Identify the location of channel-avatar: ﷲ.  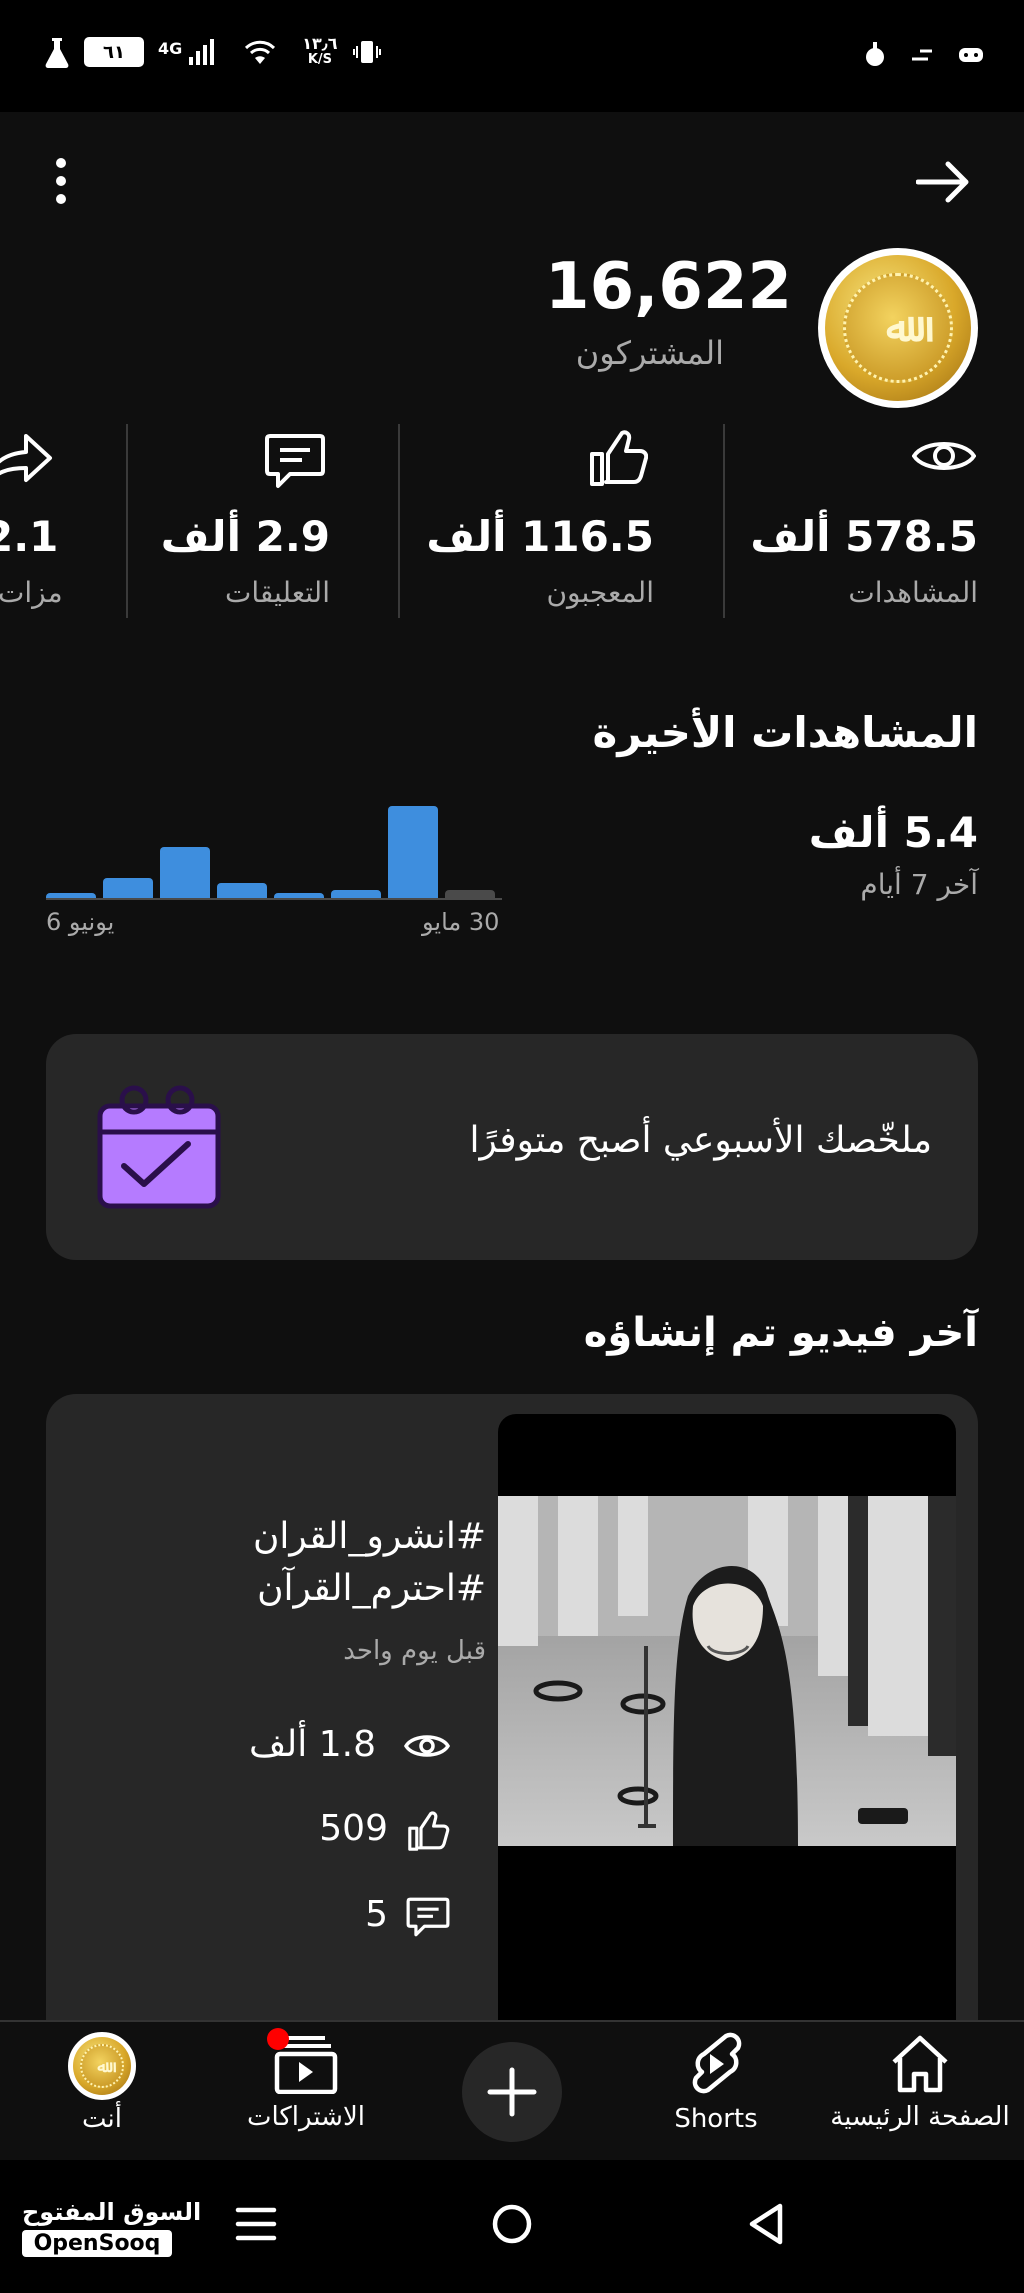
(898, 328).